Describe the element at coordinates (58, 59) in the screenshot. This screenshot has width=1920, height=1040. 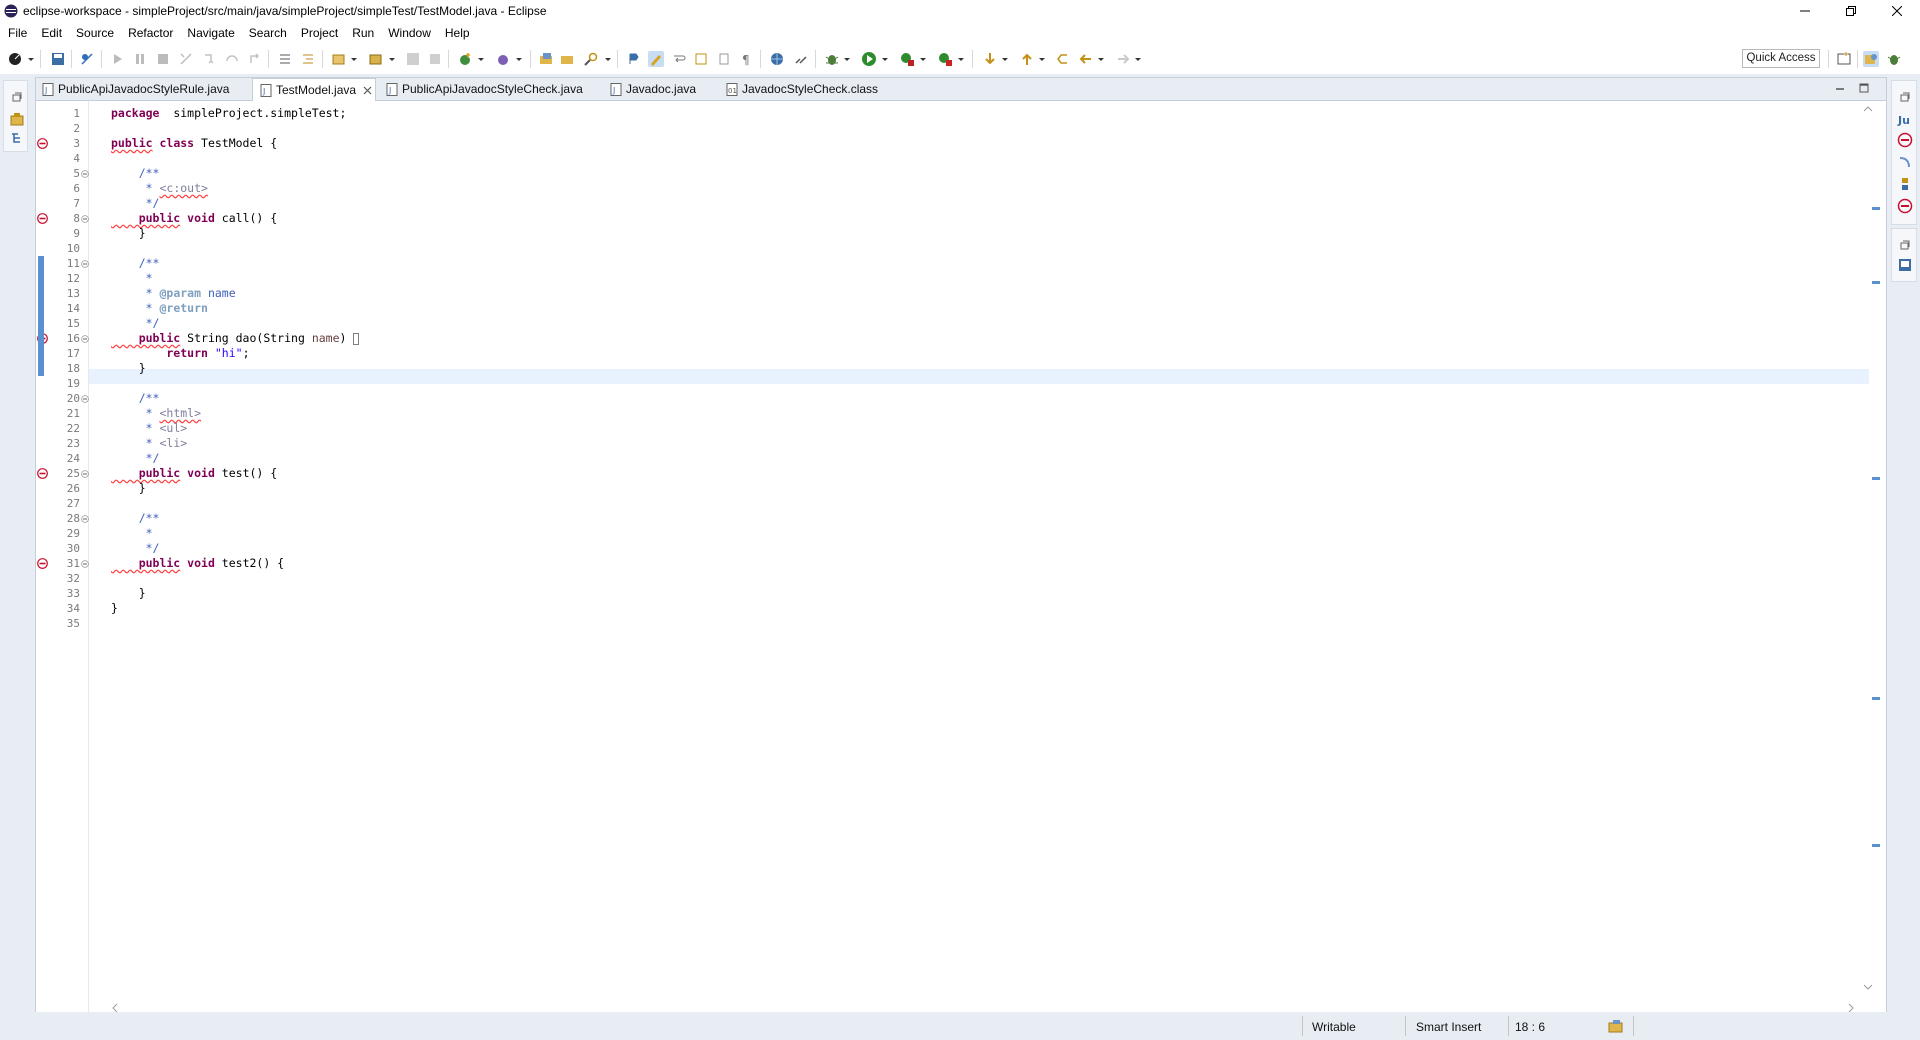
I see `save-icon` at that location.